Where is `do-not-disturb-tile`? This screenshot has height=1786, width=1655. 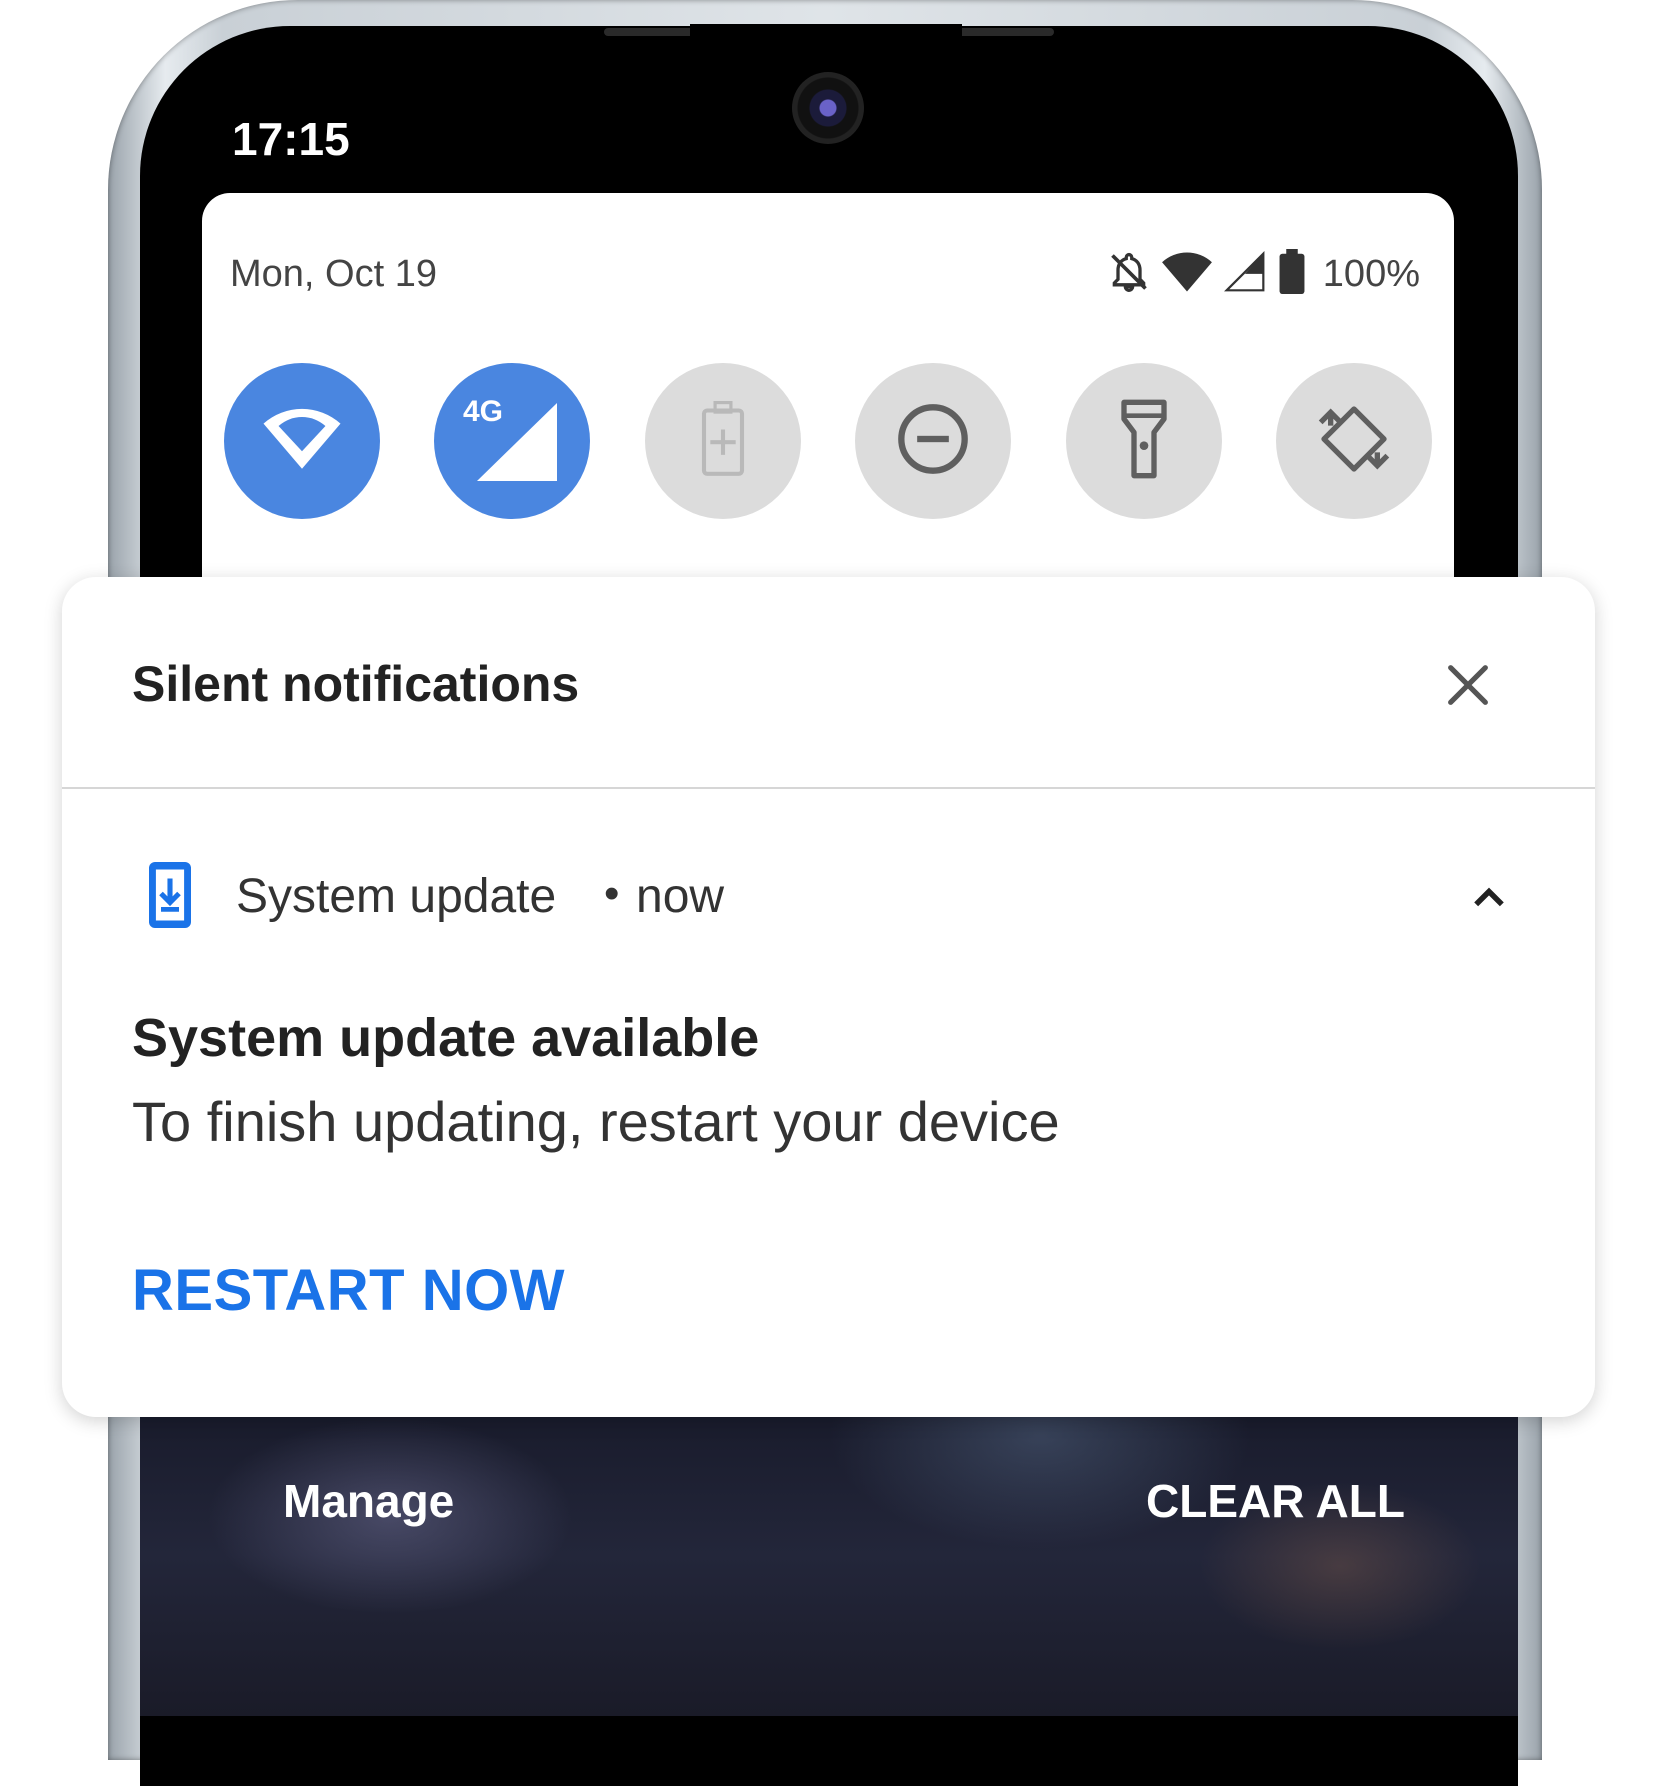
do-not-disturb-tile is located at coordinates (933, 441).